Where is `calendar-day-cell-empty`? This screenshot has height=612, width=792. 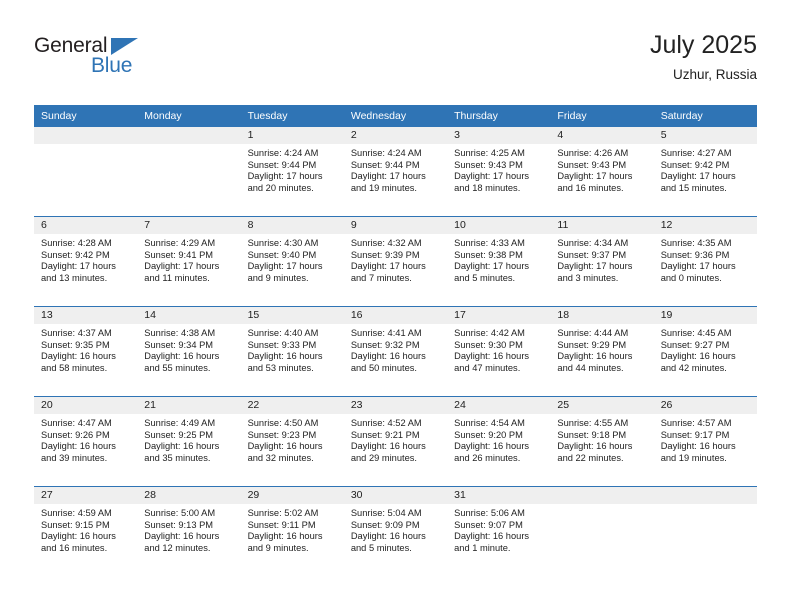
calendar-day-cell-empty is located at coordinates (86, 172).